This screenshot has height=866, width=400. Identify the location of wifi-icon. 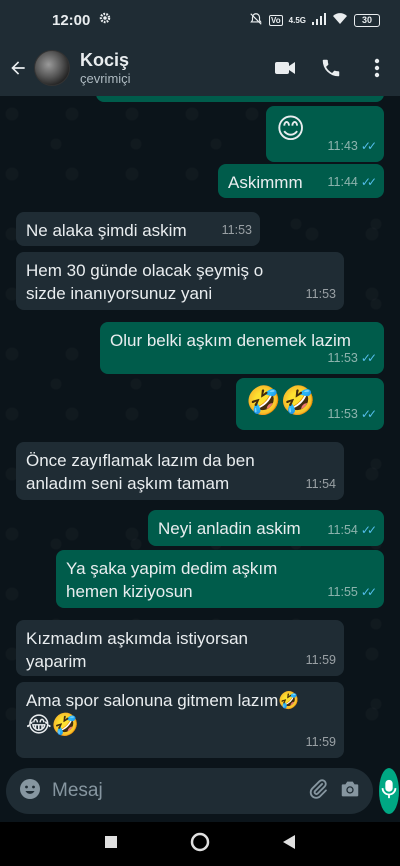
(340, 20).